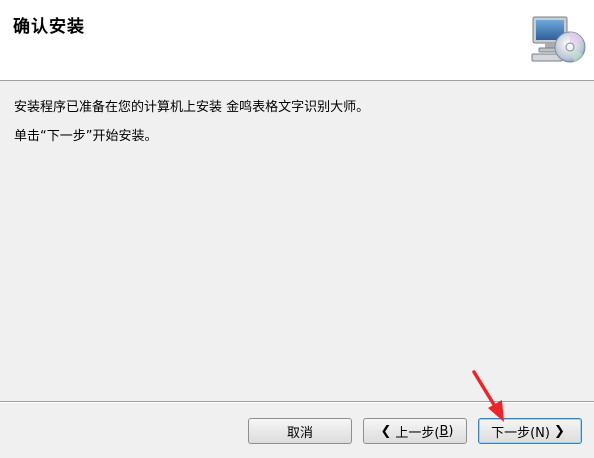 The image size is (594, 458). Describe the element at coordinates (488, 396) in the screenshot. I see `red-arrow-pointer-icon` at that location.